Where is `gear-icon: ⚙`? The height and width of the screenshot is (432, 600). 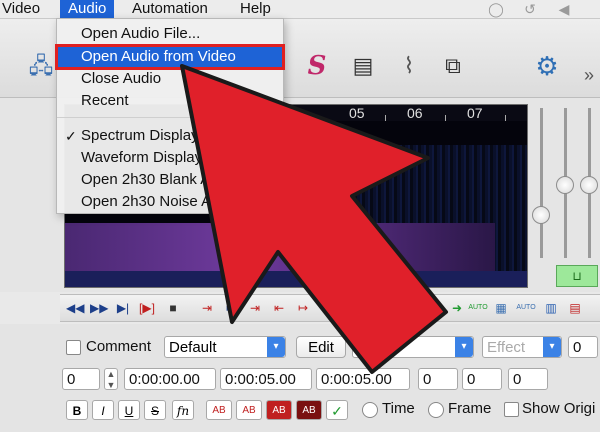 gear-icon: ⚙ is located at coordinates (547, 66).